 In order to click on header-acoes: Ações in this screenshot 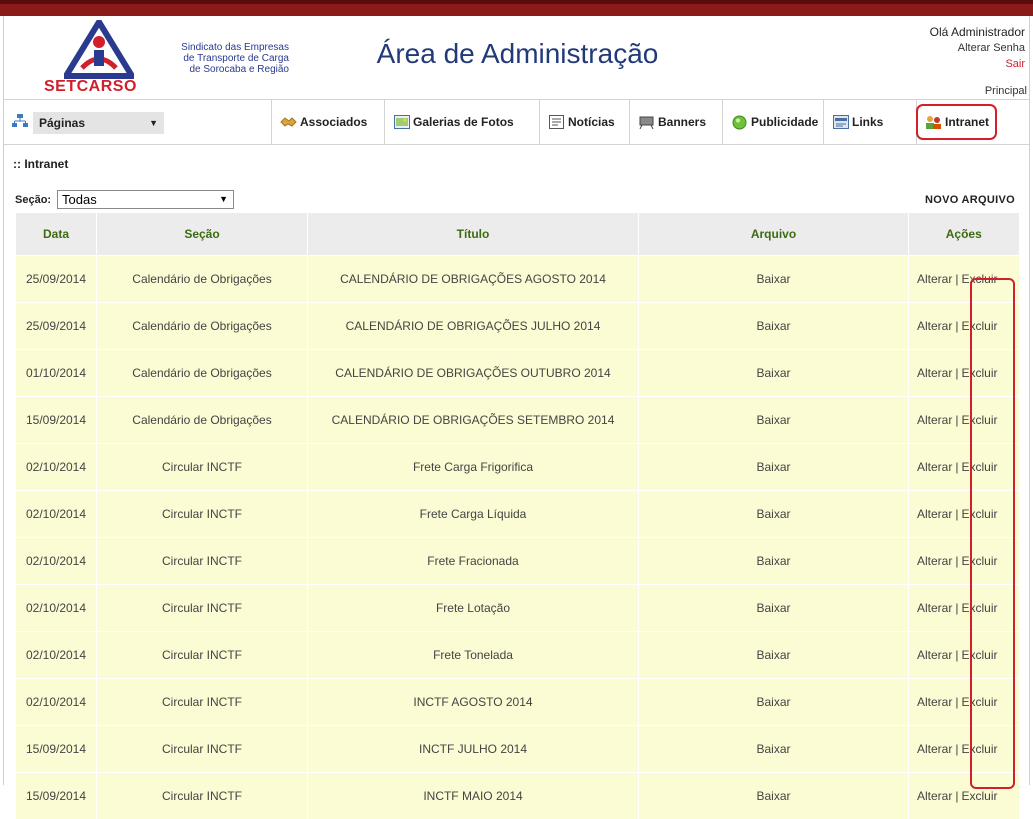, I will do `click(964, 234)`.